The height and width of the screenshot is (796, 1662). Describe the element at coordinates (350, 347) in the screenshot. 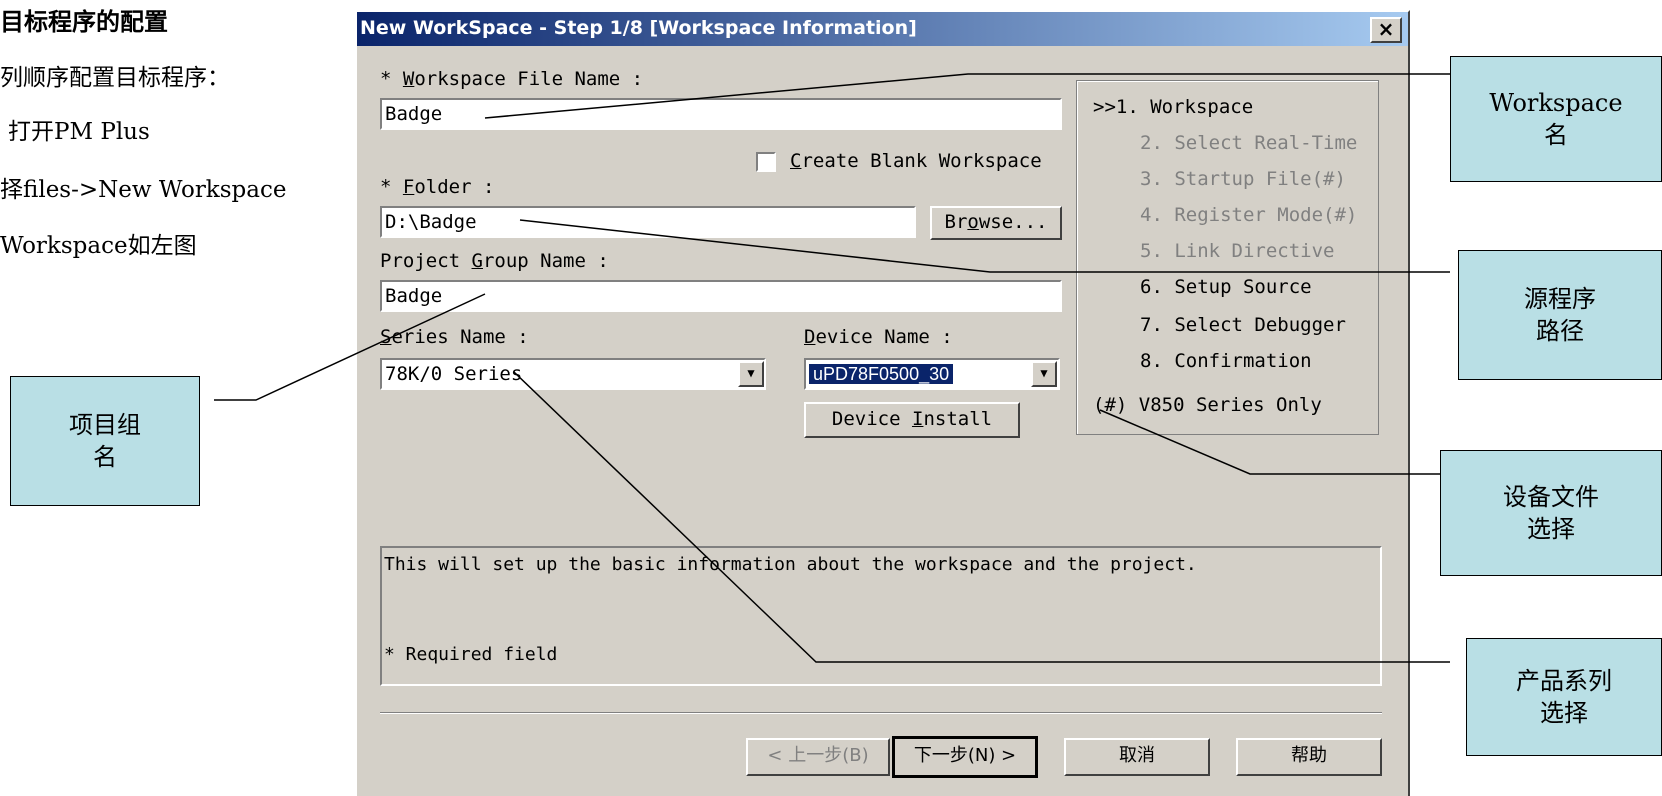

I see `project-leader-line` at that location.